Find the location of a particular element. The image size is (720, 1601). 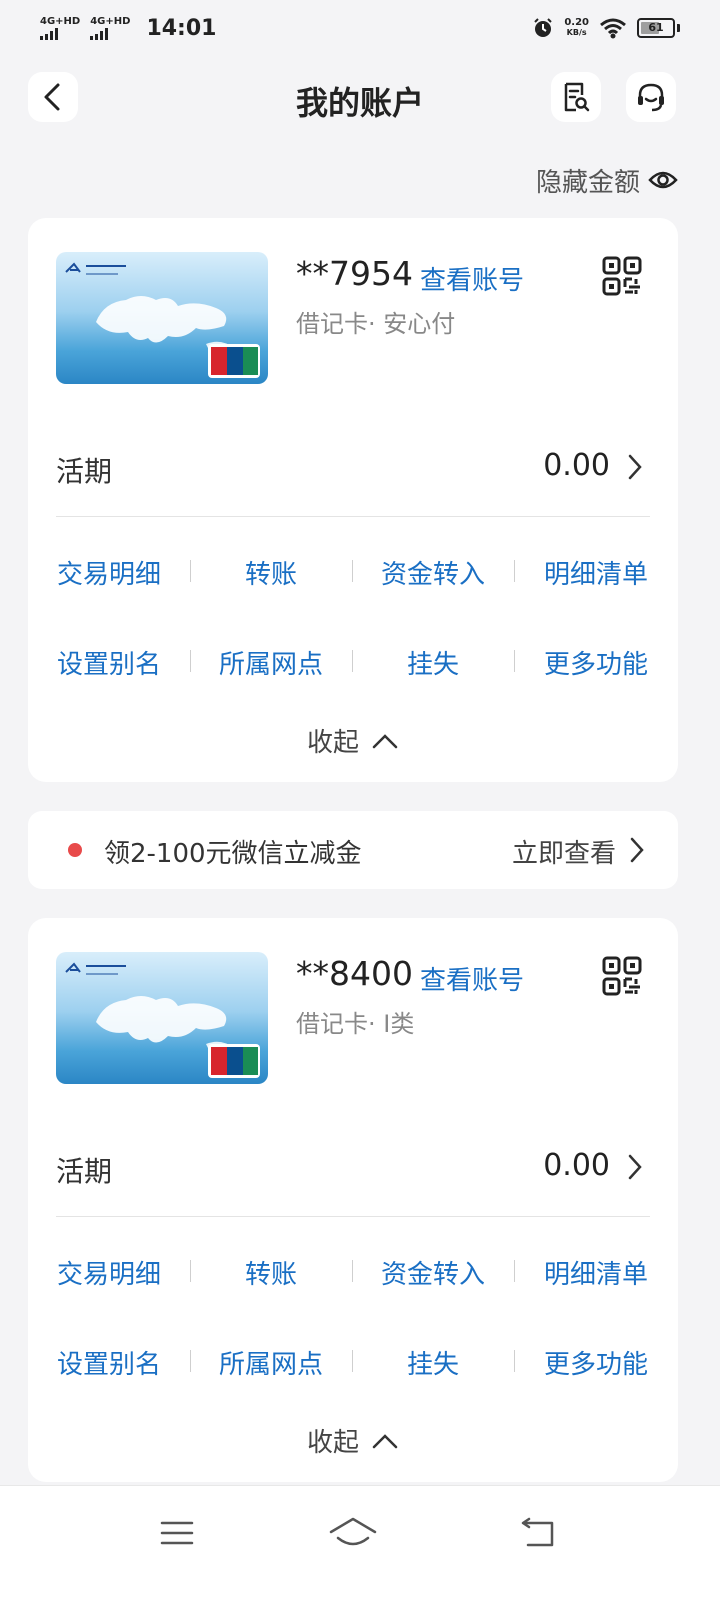

account-number: **8400 is located at coordinates (354, 973).